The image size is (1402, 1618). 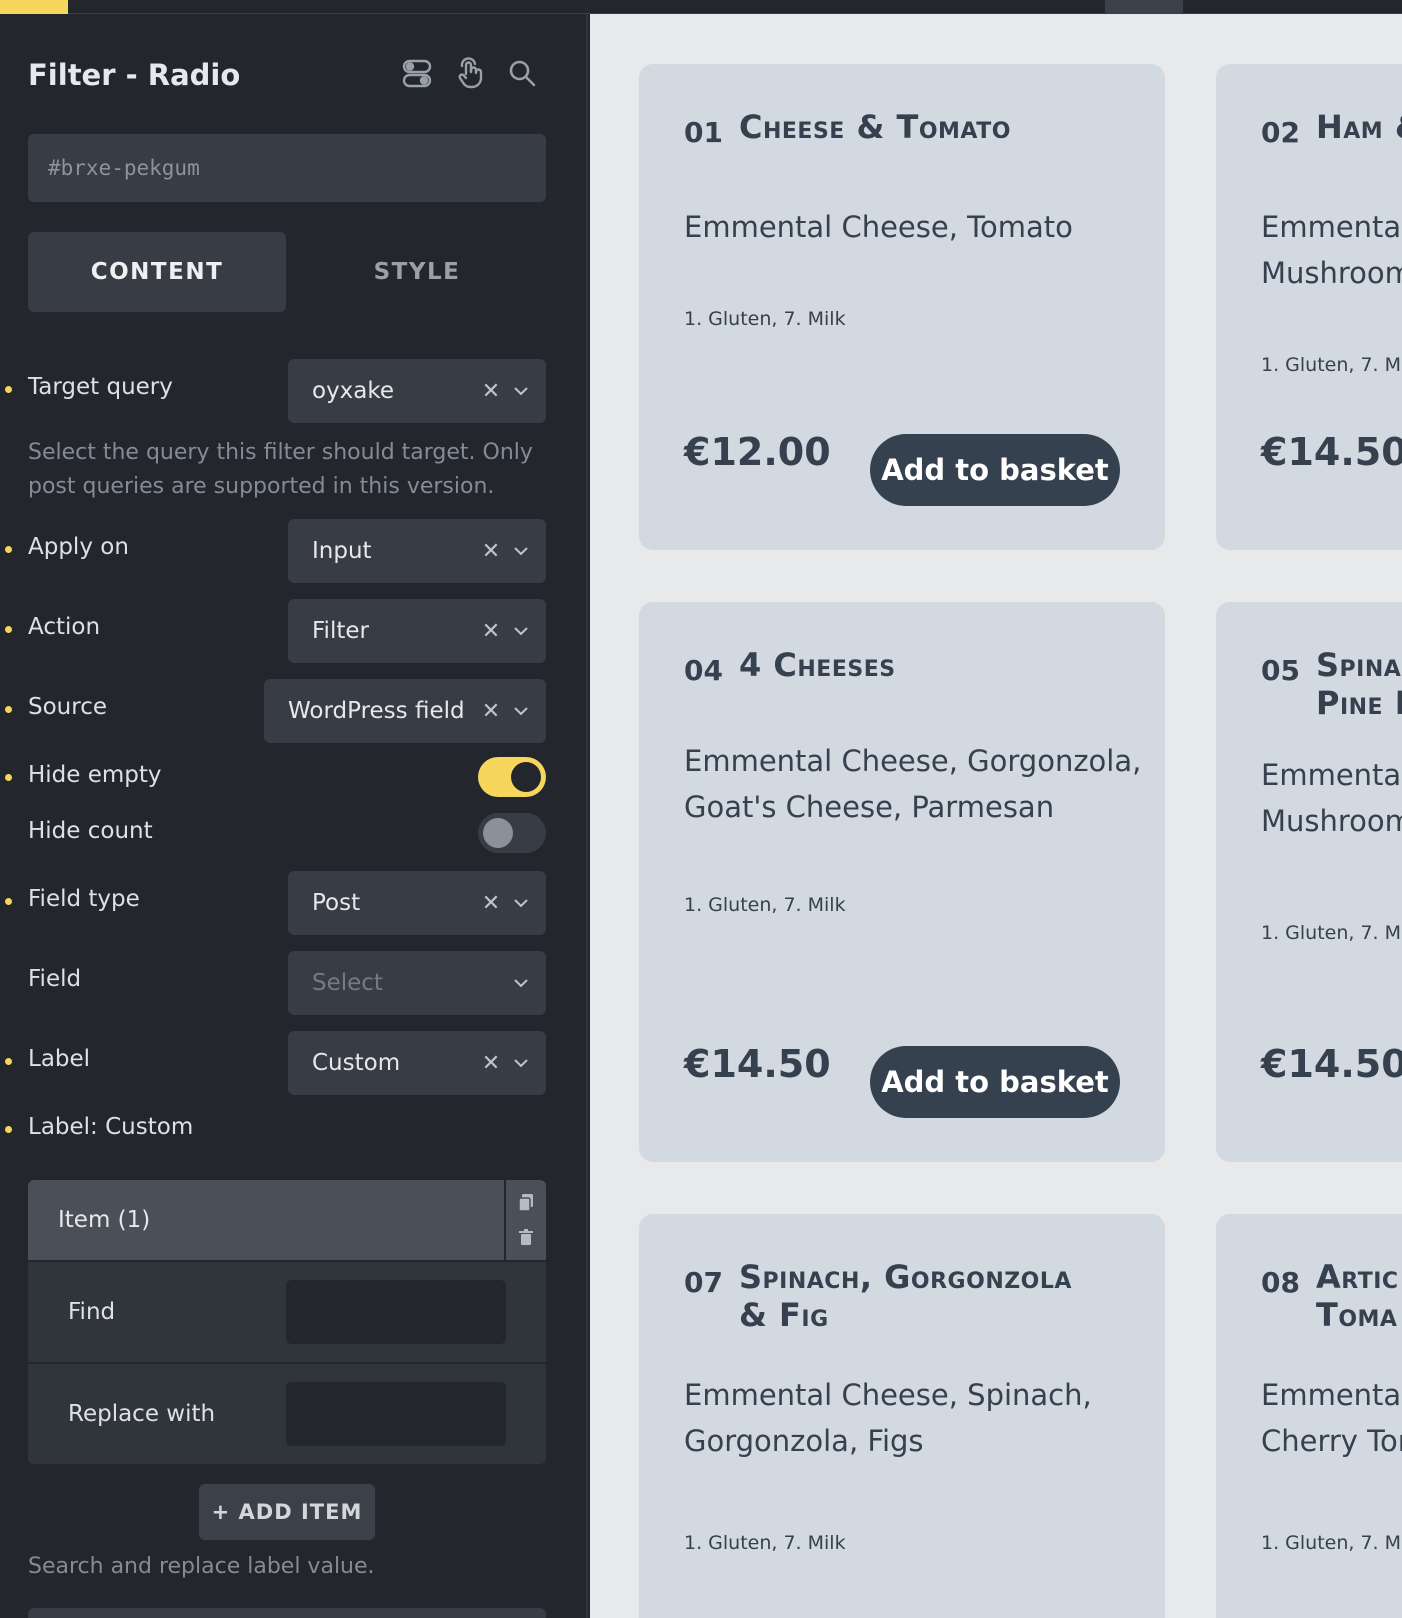 I want to click on apply-on-select: Input ✕, so click(x=417, y=551).